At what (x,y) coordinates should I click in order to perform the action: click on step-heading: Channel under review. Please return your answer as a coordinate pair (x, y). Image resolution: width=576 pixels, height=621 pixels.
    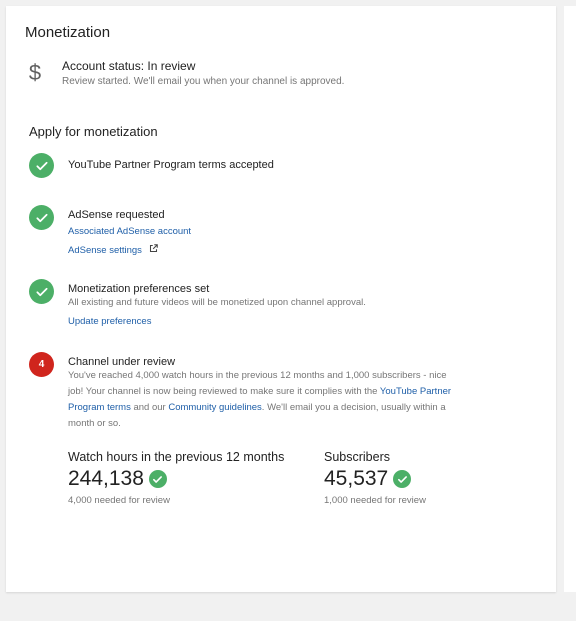
    Looking at the image, I should click on (122, 362).